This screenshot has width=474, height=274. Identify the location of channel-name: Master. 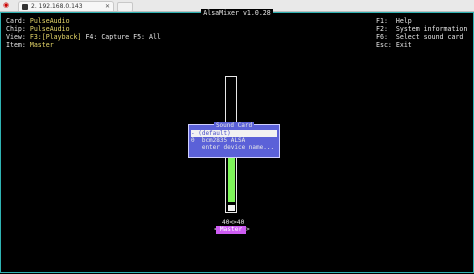
(231, 230).